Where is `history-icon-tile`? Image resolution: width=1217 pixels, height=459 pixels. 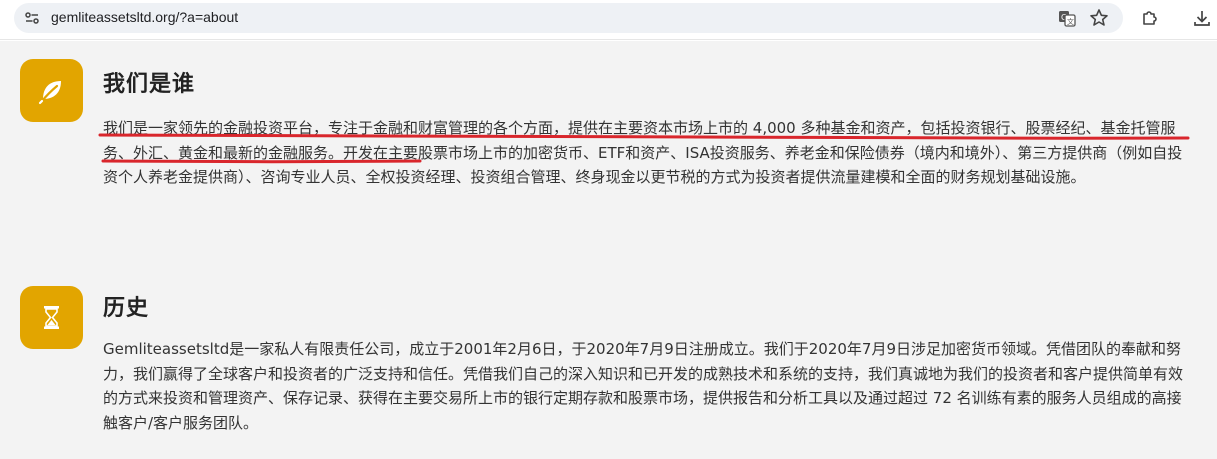
history-icon-tile is located at coordinates (51, 317).